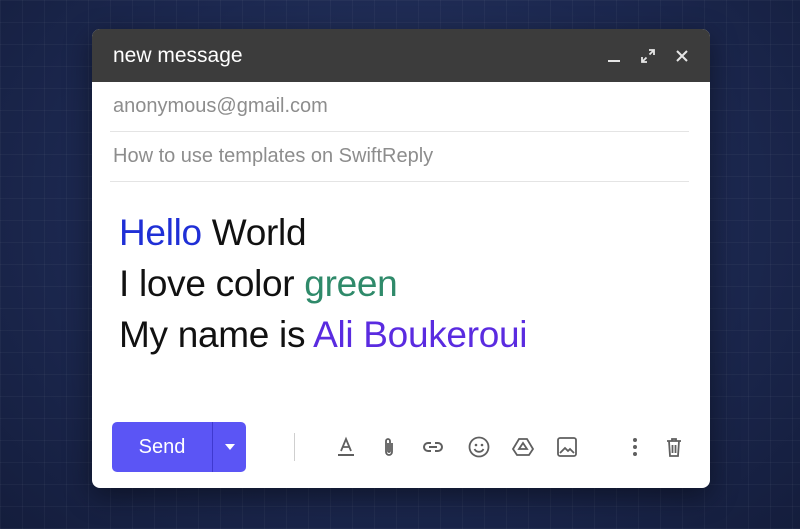  Describe the element at coordinates (351, 283) in the screenshot. I see `body-text-span: green` at that location.